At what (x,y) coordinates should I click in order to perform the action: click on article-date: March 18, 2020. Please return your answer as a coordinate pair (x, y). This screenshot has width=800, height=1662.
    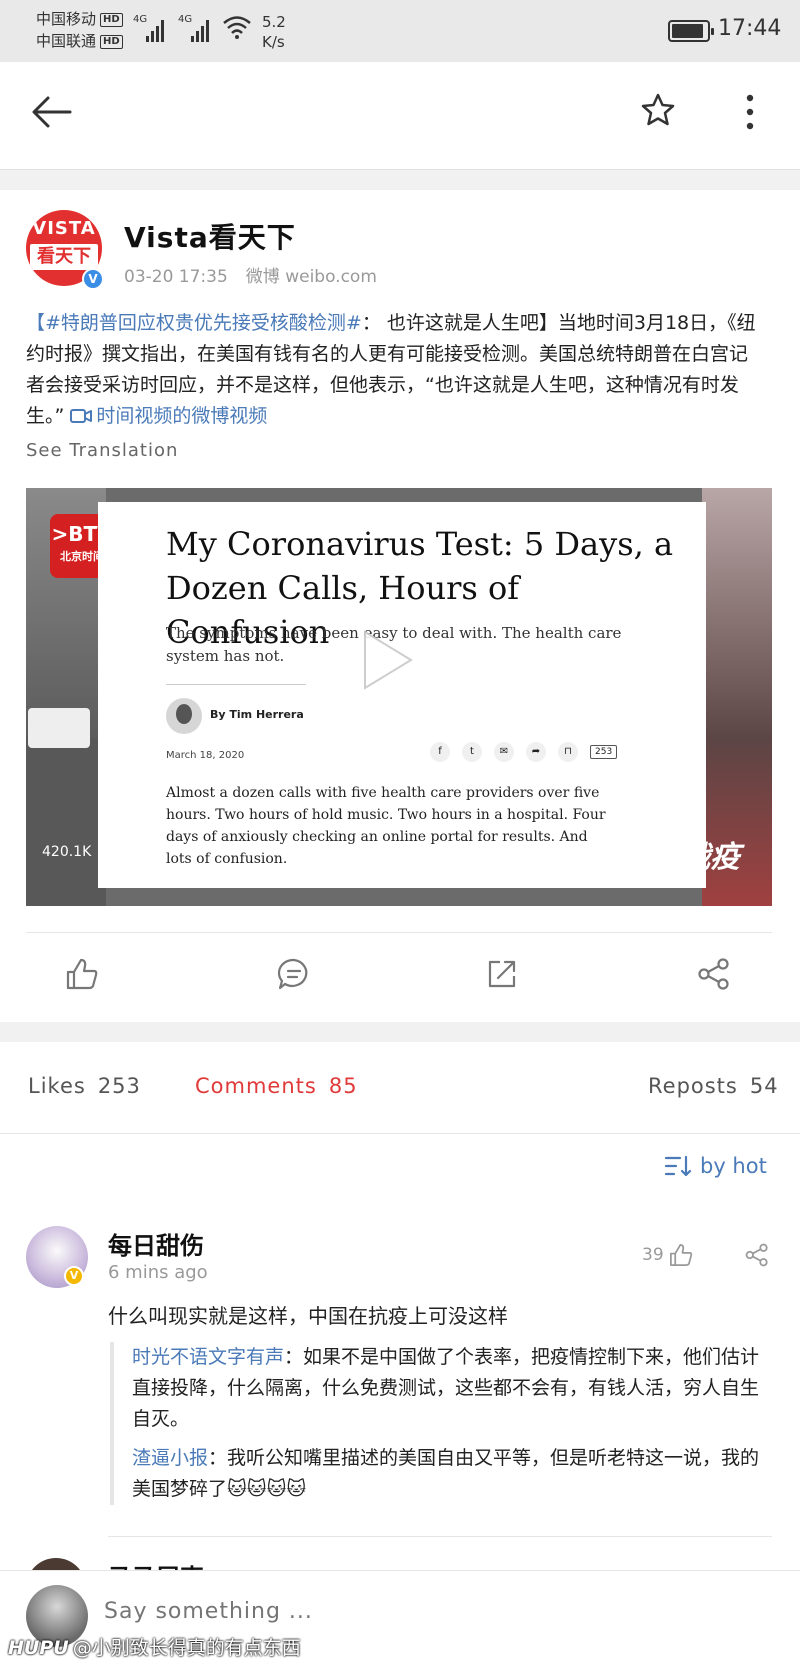
    Looking at the image, I should click on (205, 755).